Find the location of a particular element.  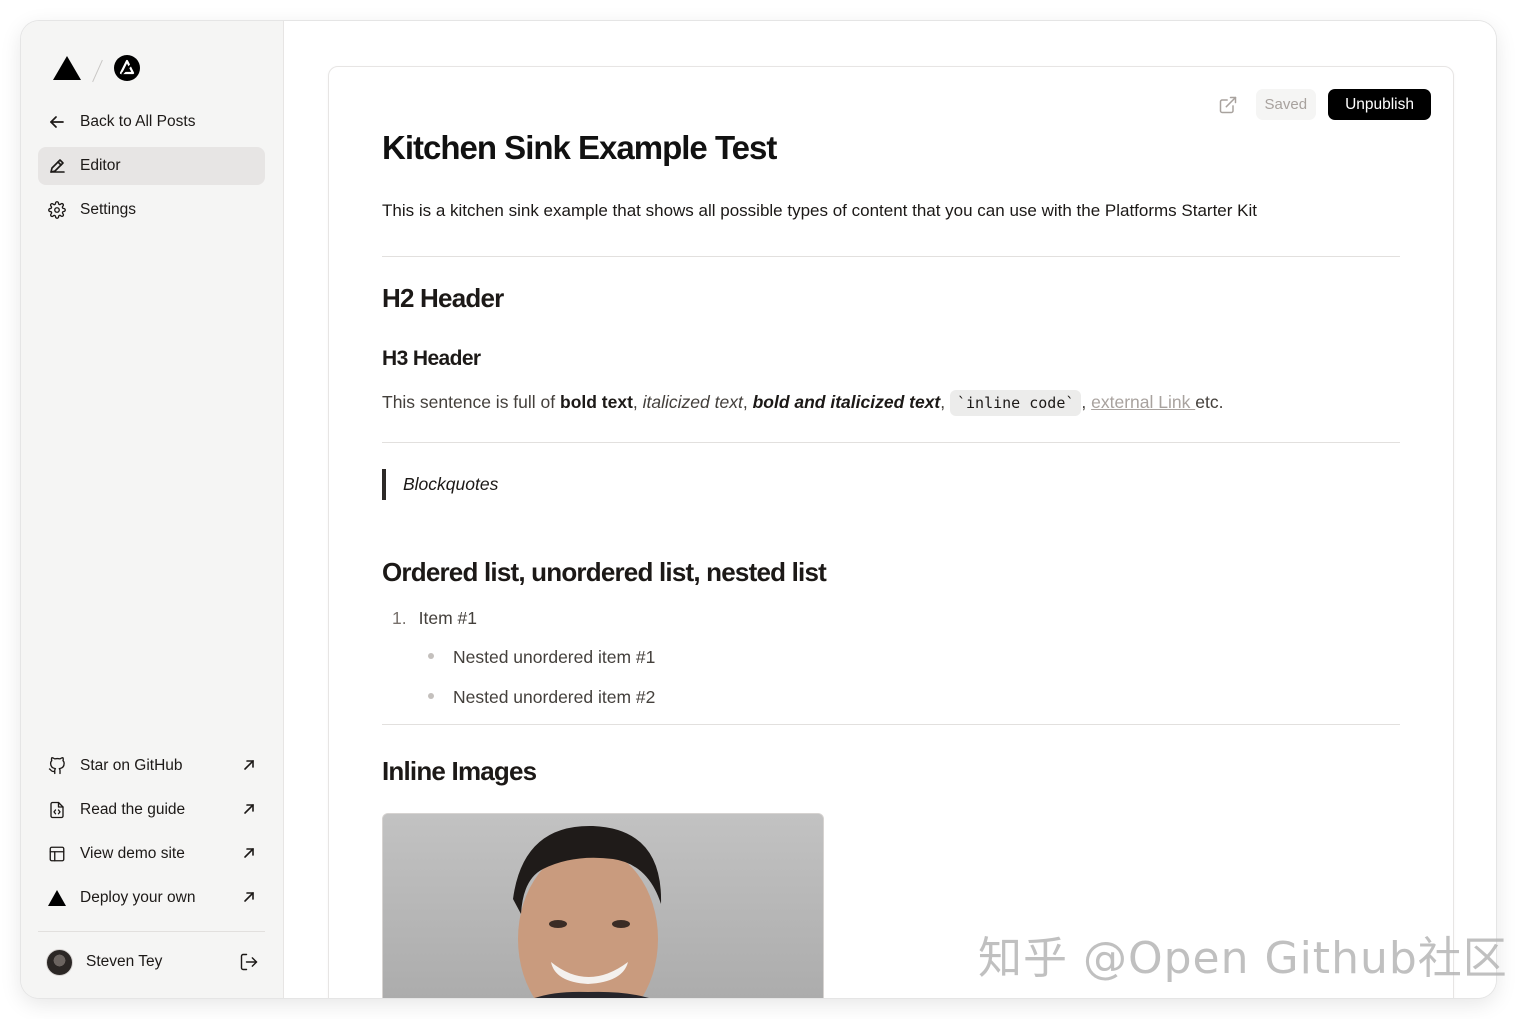

nested-list-item: Nested unordered item #2 is located at coordinates (541, 697).